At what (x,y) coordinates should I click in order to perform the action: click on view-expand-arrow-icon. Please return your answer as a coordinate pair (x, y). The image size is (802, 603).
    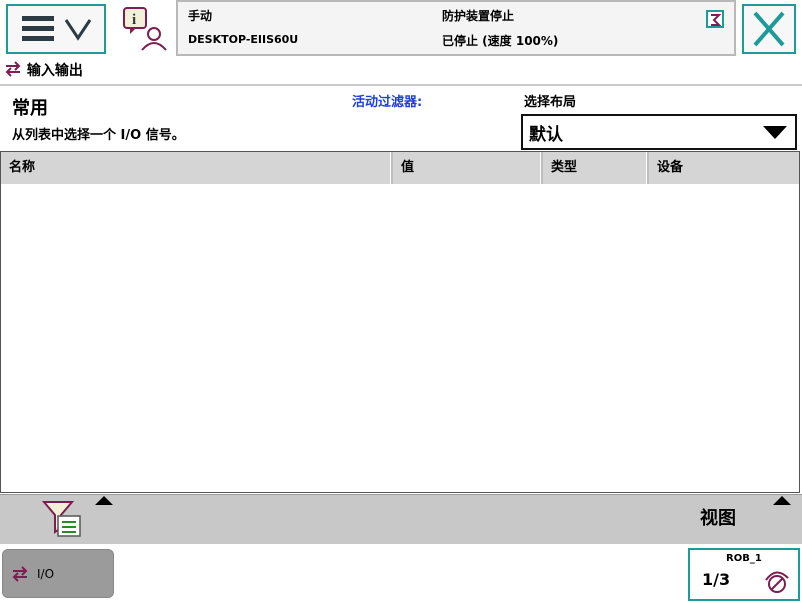
    Looking at the image, I should click on (782, 500).